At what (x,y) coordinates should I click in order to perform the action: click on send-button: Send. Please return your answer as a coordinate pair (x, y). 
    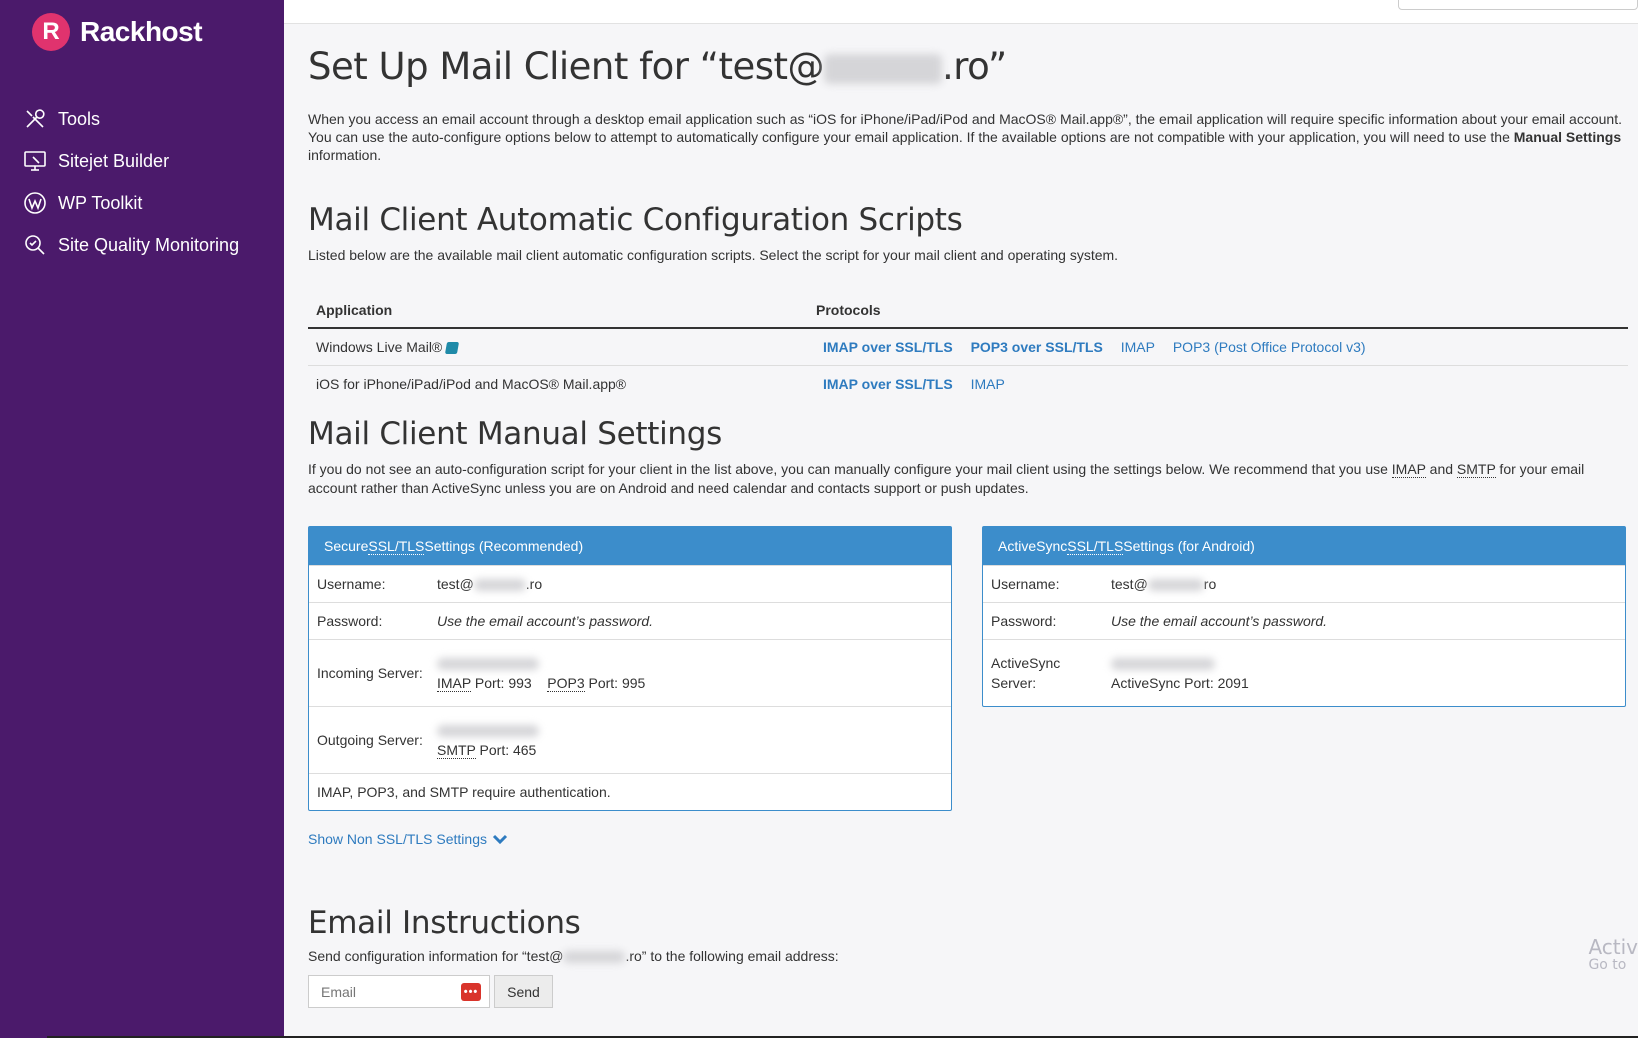
    Looking at the image, I should click on (523, 991).